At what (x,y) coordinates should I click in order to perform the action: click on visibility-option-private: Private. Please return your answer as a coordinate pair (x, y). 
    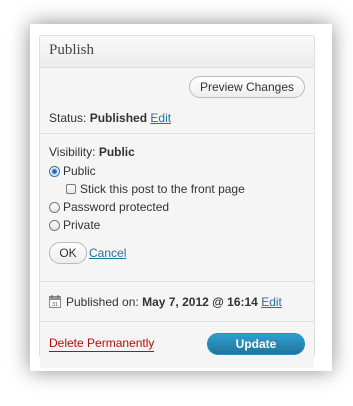
    Looking at the image, I should click on (181, 225).